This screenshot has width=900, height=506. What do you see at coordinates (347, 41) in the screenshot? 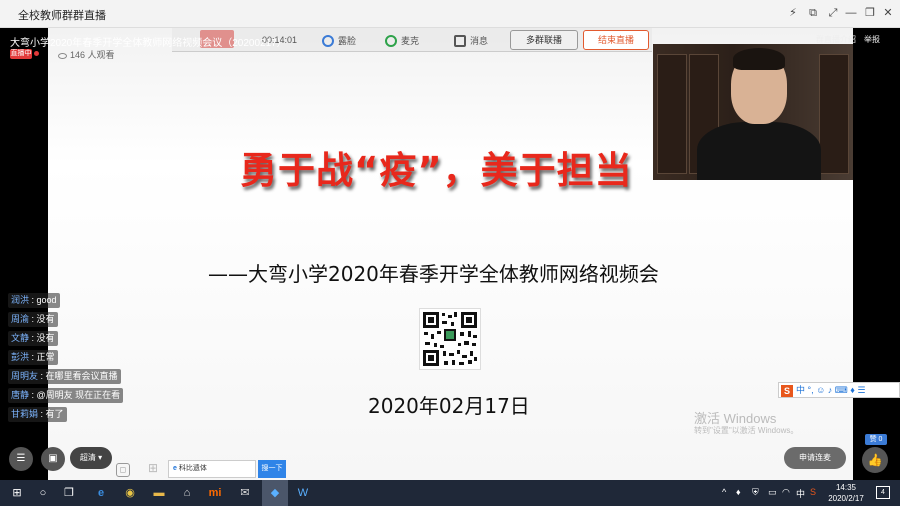
I see `camera-label: 露脸` at bounding box center [347, 41].